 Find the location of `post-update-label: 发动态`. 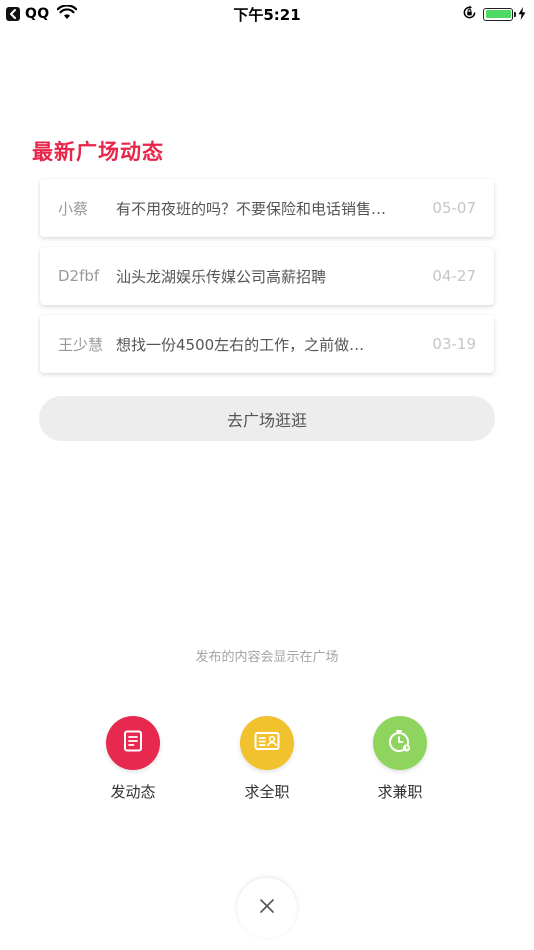

post-update-label: 发动态 is located at coordinates (133, 792).